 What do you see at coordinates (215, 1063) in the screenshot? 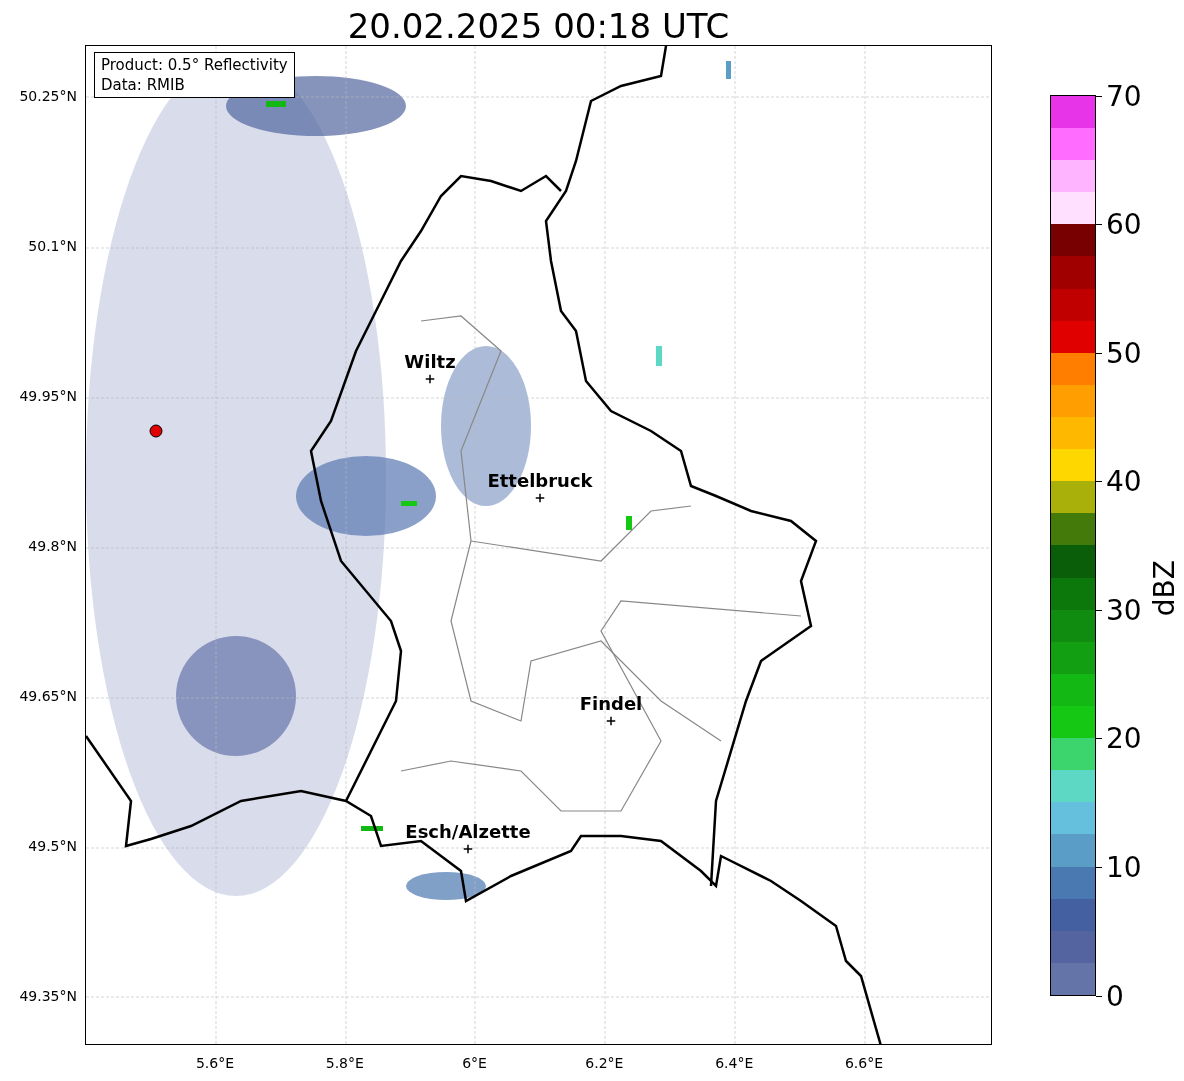
I see `longitude-label: 5.6°E` at bounding box center [215, 1063].